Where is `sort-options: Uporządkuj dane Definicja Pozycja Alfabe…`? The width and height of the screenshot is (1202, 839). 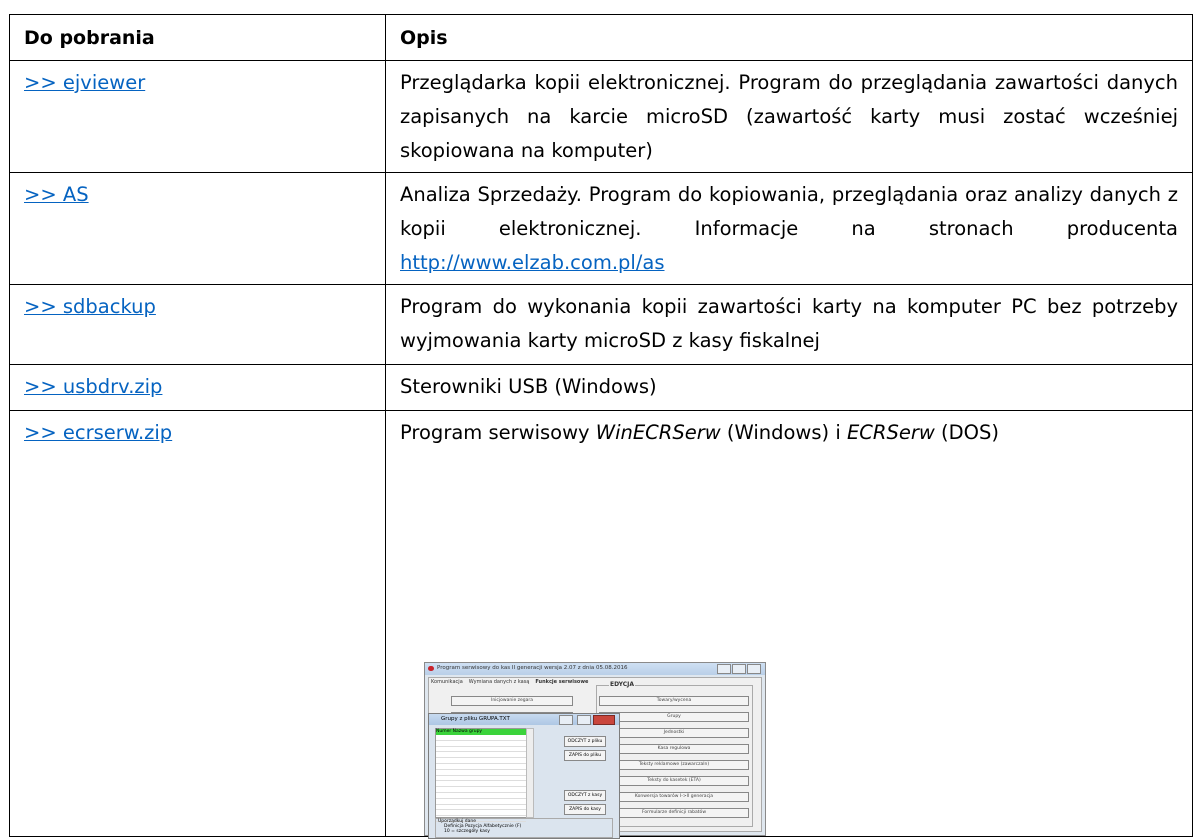 sort-options: Uporządkuj dane Definicja Pozycja Alfabe… is located at coordinates (524, 828).